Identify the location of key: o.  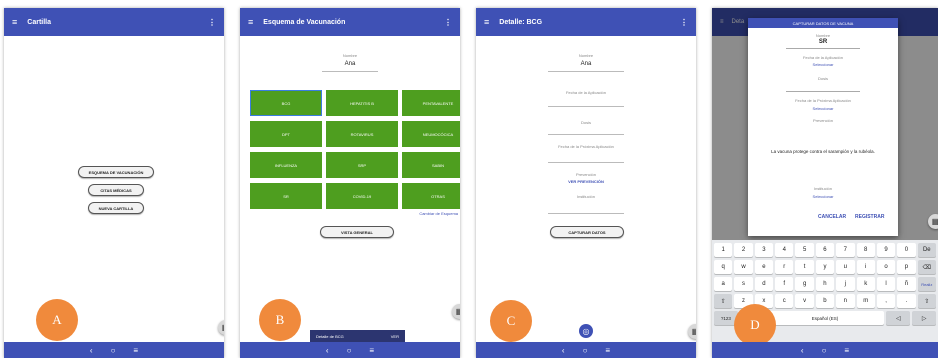
(886, 267).